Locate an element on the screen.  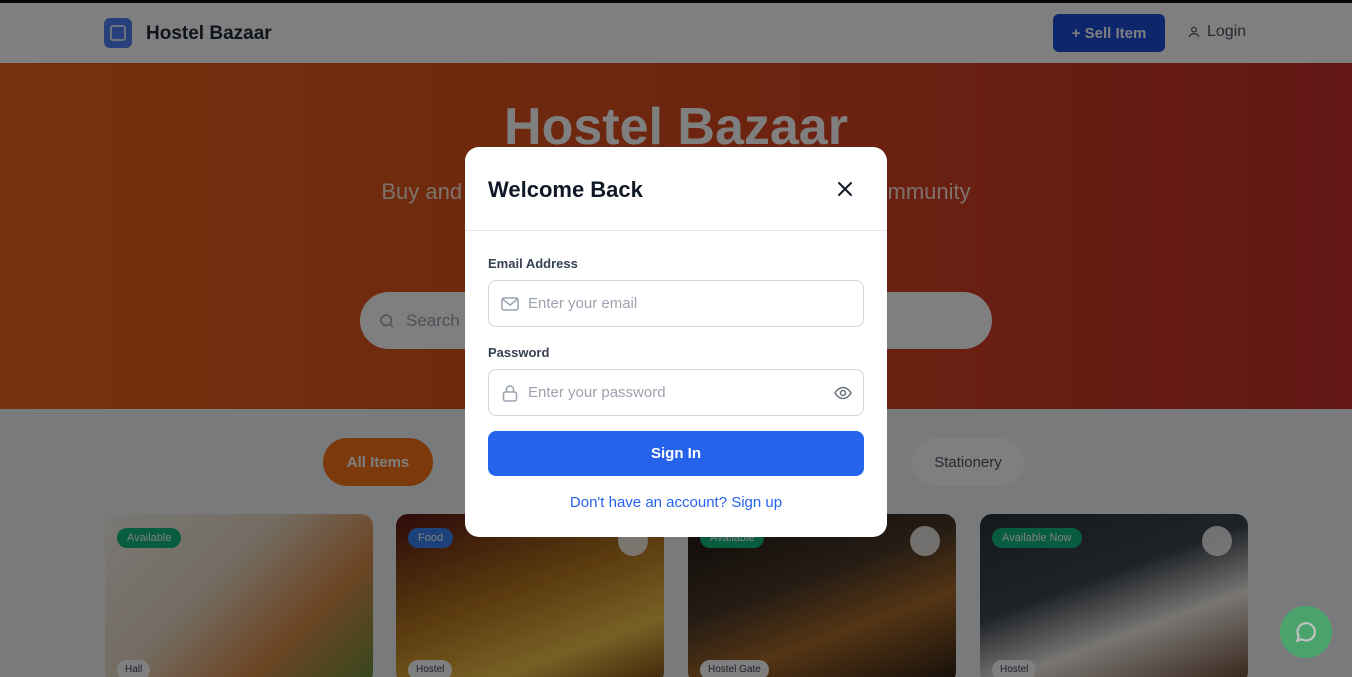
sign-up-link: Don't have an account? Sign up is located at coordinates (676, 502).